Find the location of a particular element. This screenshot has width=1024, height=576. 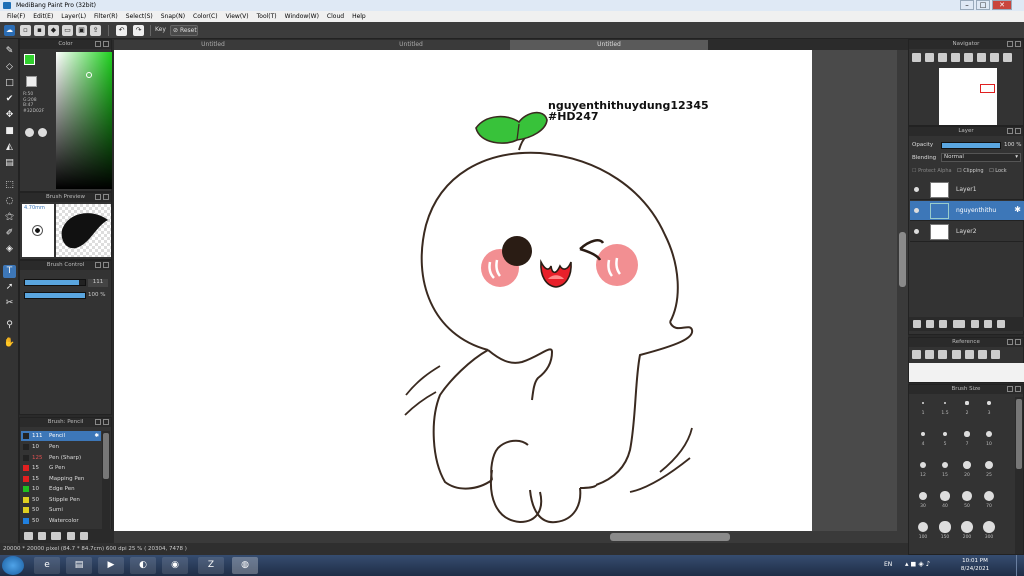

protect-alpha-checkbox: ☐ Protect Alpha is located at coordinates (932, 171).